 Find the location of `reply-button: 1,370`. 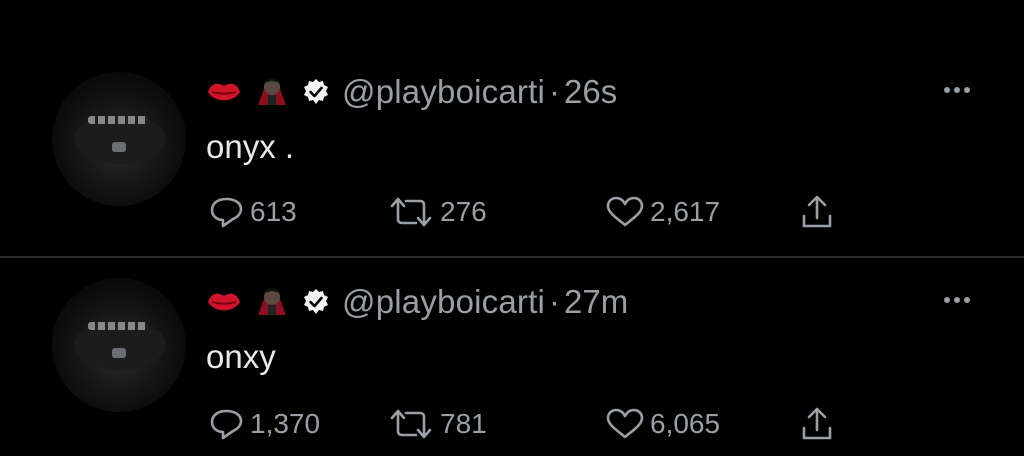

reply-button: 1,370 is located at coordinates (296, 424).